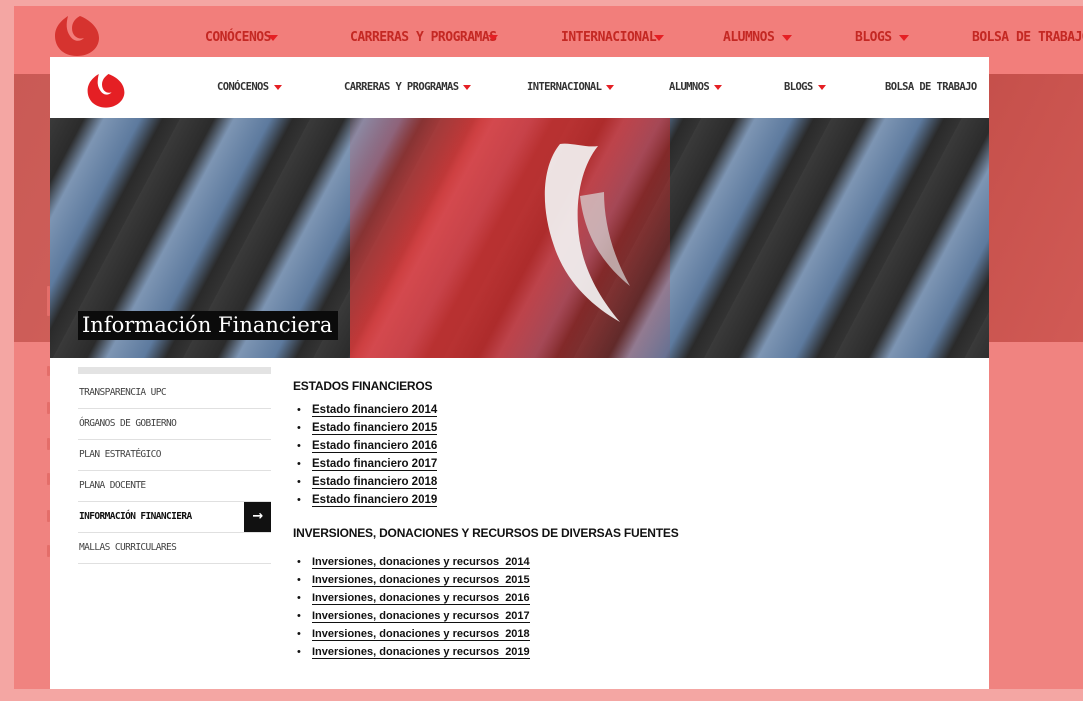  I want to click on inversiones-2015-link: Inversiones, donaciones y recursos 2015, so click(421, 580).